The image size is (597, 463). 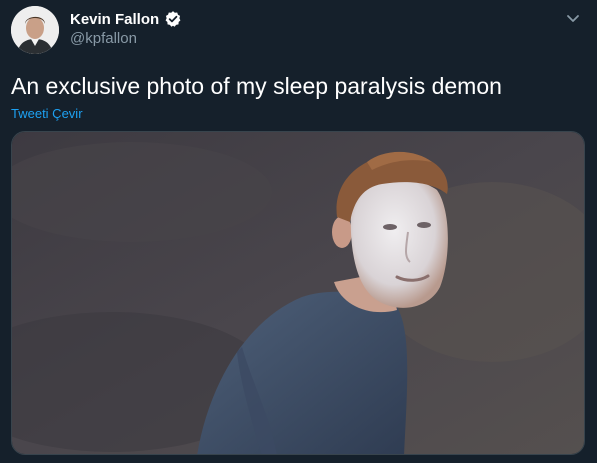 What do you see at coordinates (114, 19) in the screenshot?
I see `author-display-name: Kevin Fallon` at bounding box center [114, 19].